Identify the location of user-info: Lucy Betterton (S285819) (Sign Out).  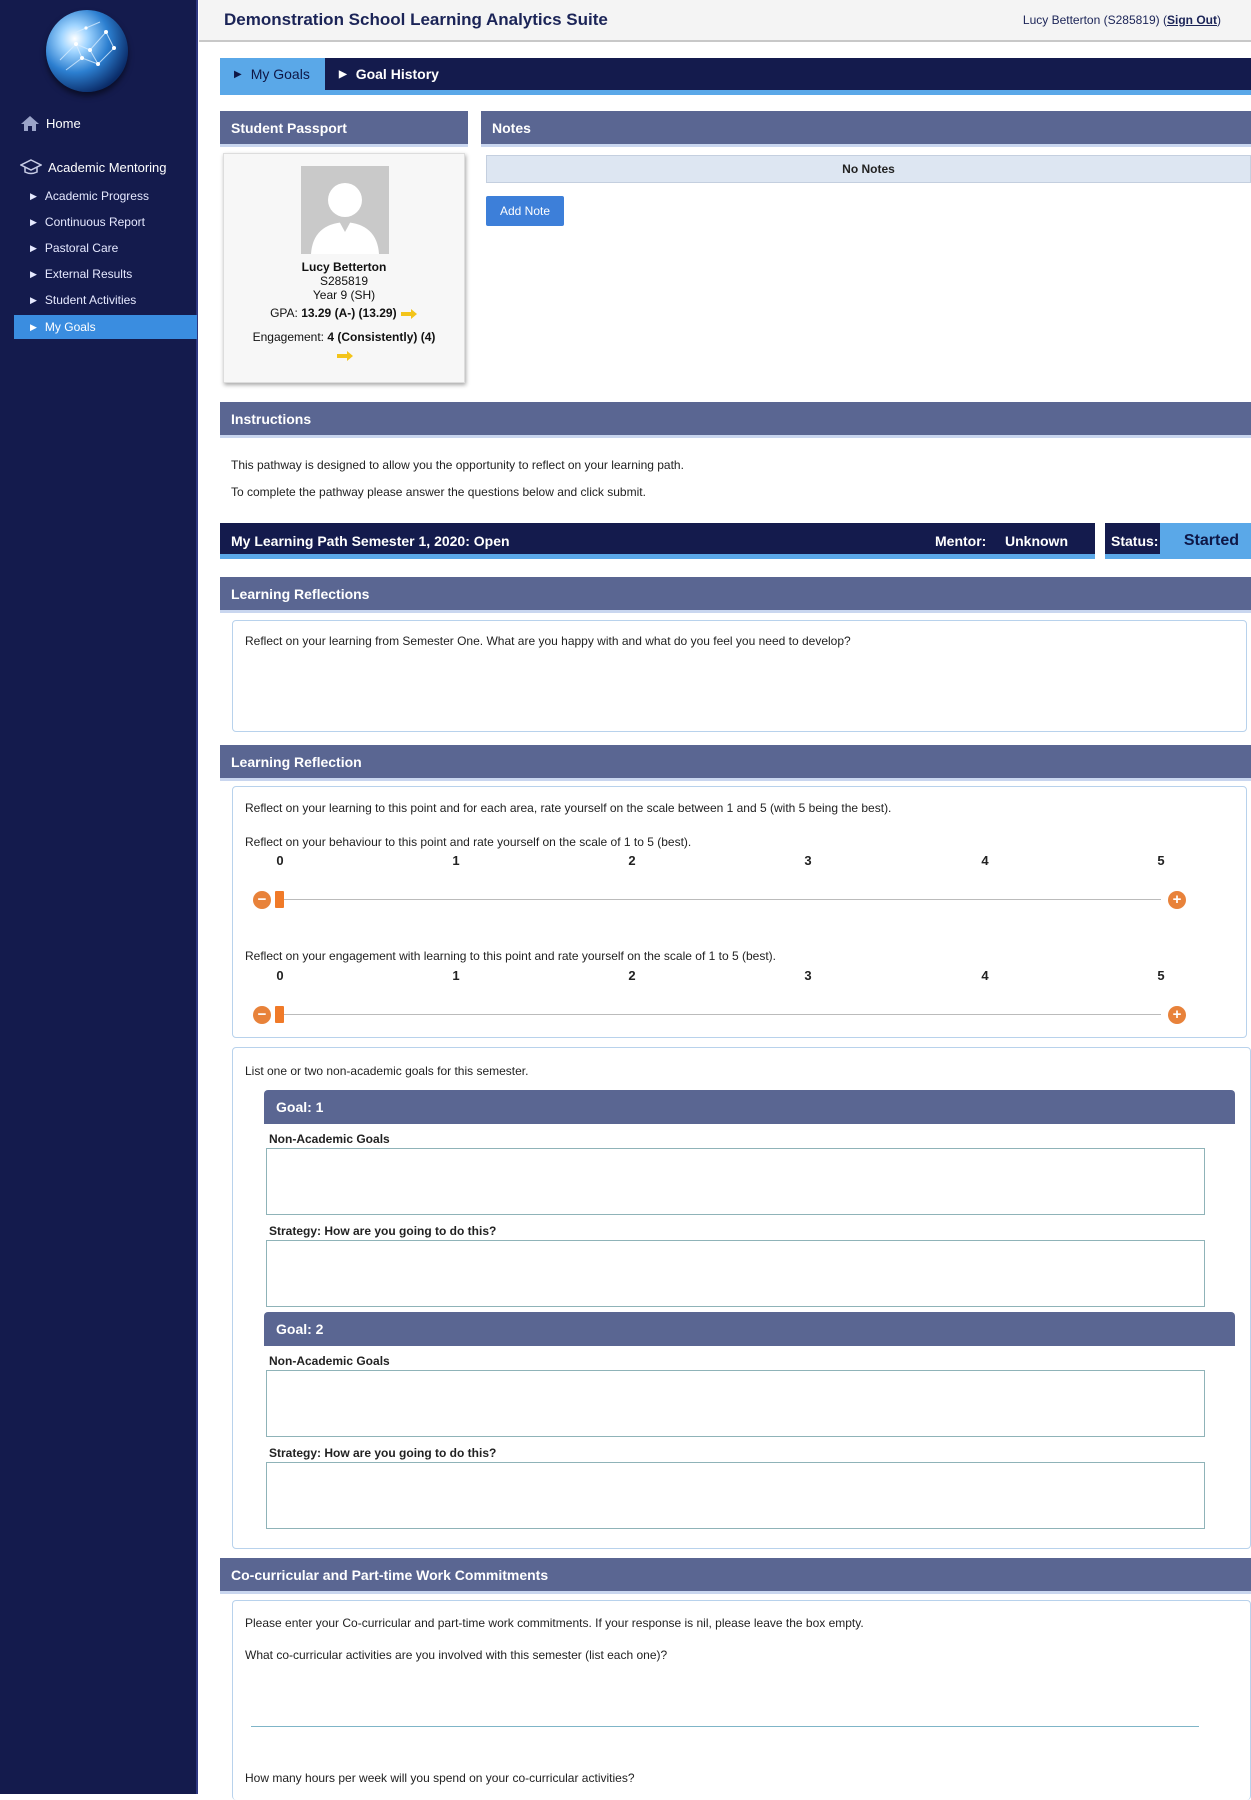
(1122, 20).